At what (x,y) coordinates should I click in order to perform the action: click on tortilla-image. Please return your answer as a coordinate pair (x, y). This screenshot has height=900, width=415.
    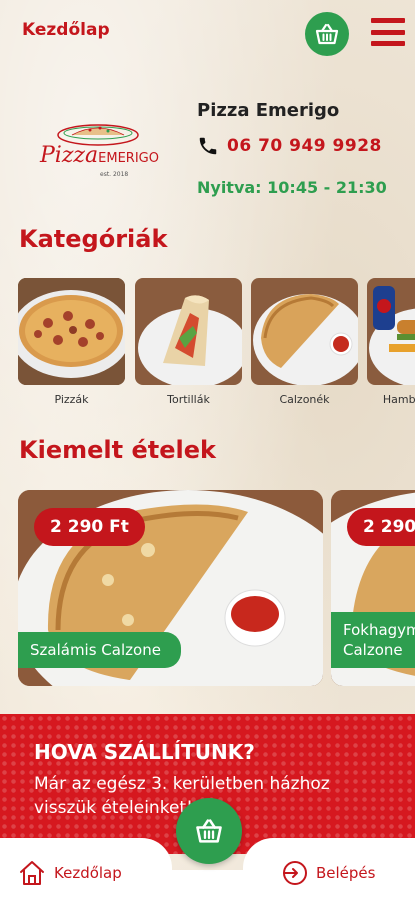
    Looking at the image, I should click on (188, 331).